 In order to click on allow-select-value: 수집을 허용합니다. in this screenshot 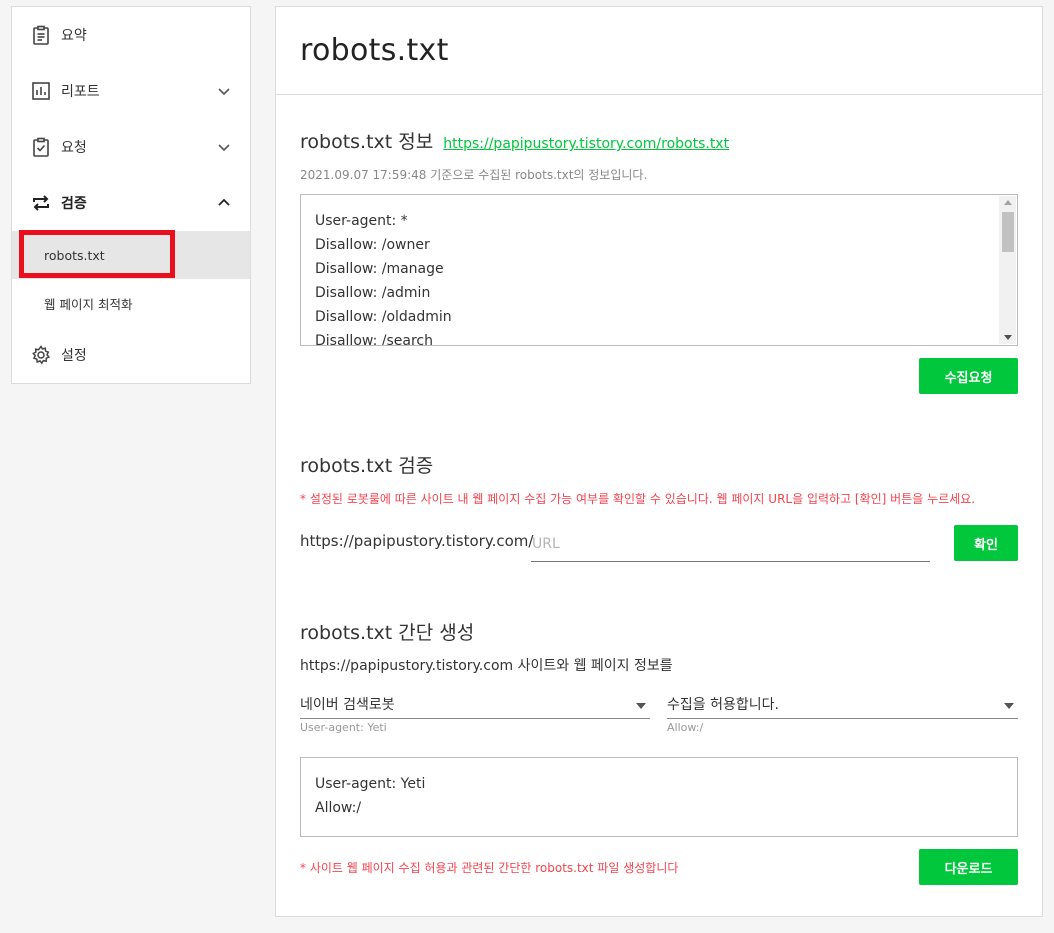, I will do `click(723, 704)`.